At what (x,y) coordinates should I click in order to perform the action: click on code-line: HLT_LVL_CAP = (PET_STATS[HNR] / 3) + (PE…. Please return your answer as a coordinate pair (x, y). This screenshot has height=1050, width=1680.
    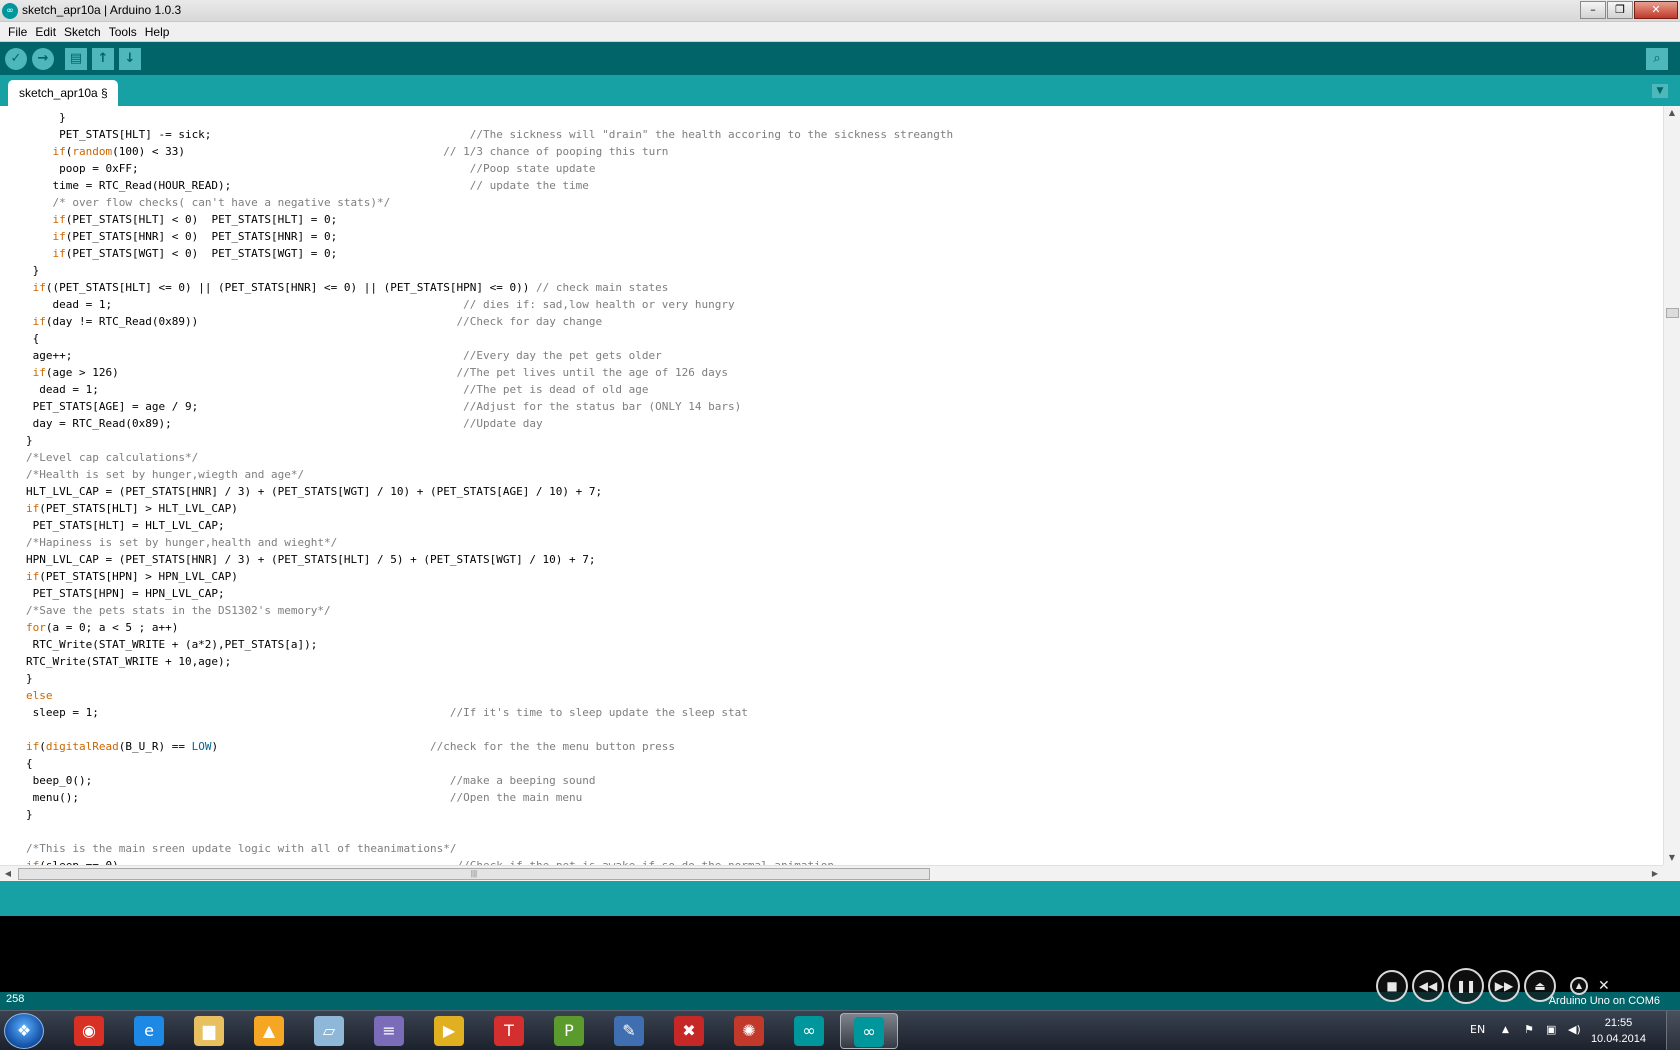
    Looking at the image, I should click on (489, 491).